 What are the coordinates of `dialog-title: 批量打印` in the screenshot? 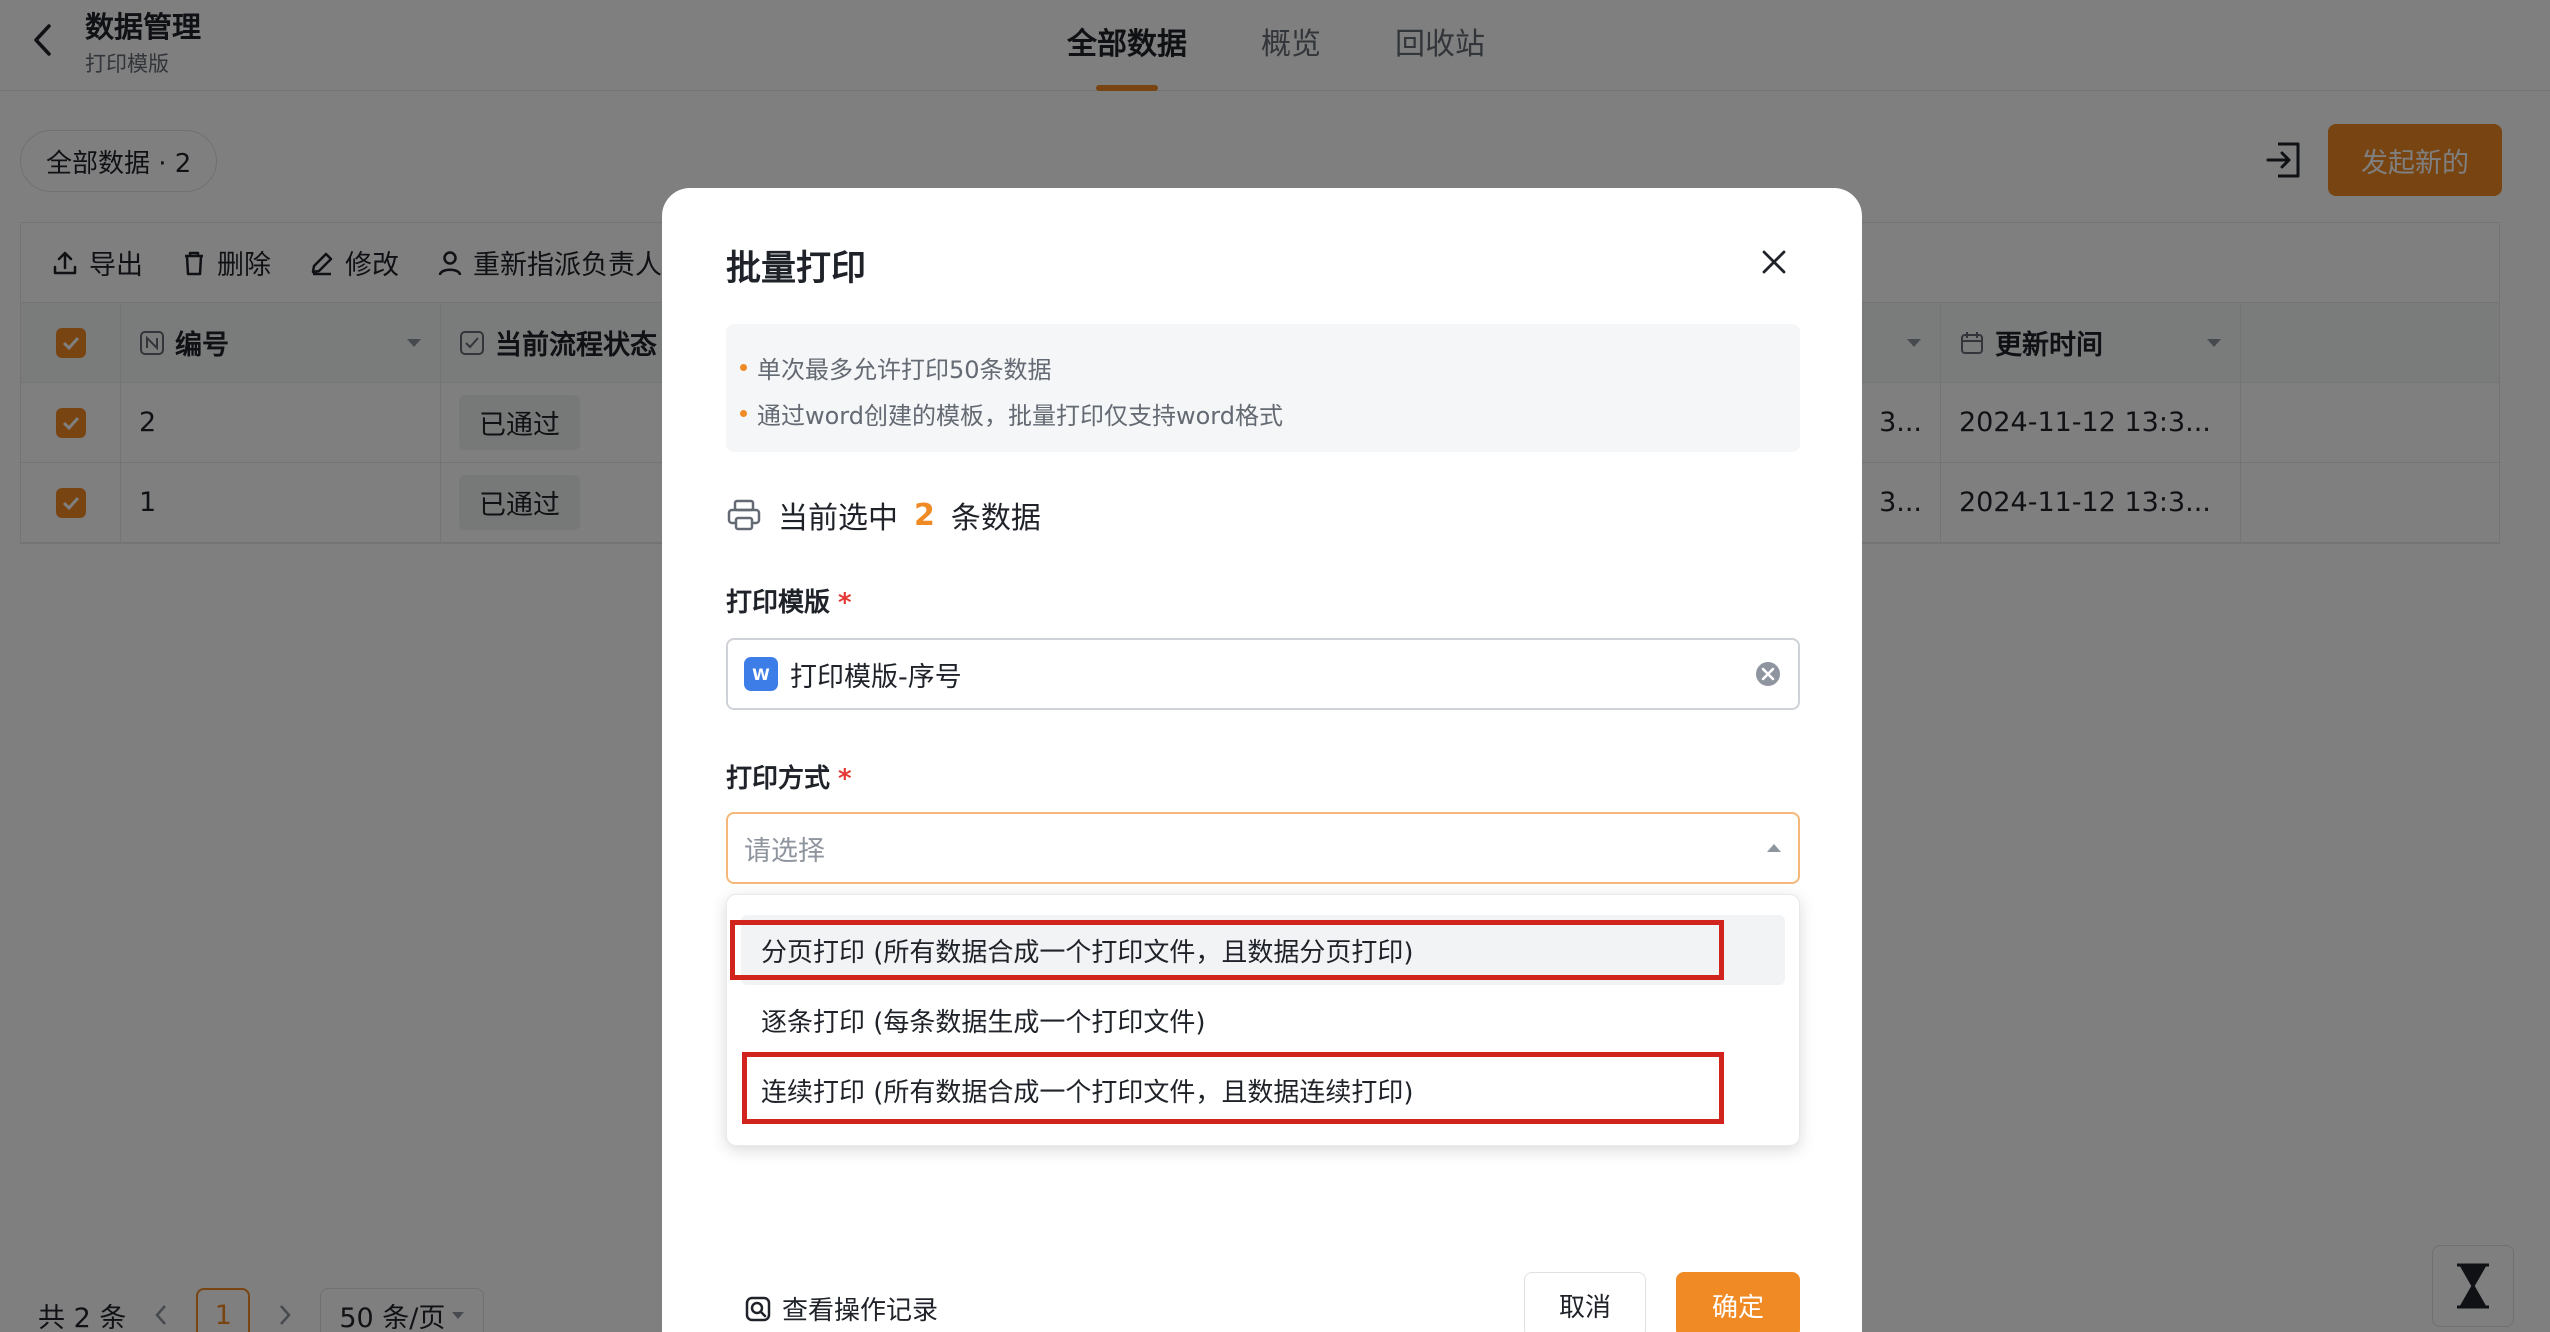 It's located at (796, 269).